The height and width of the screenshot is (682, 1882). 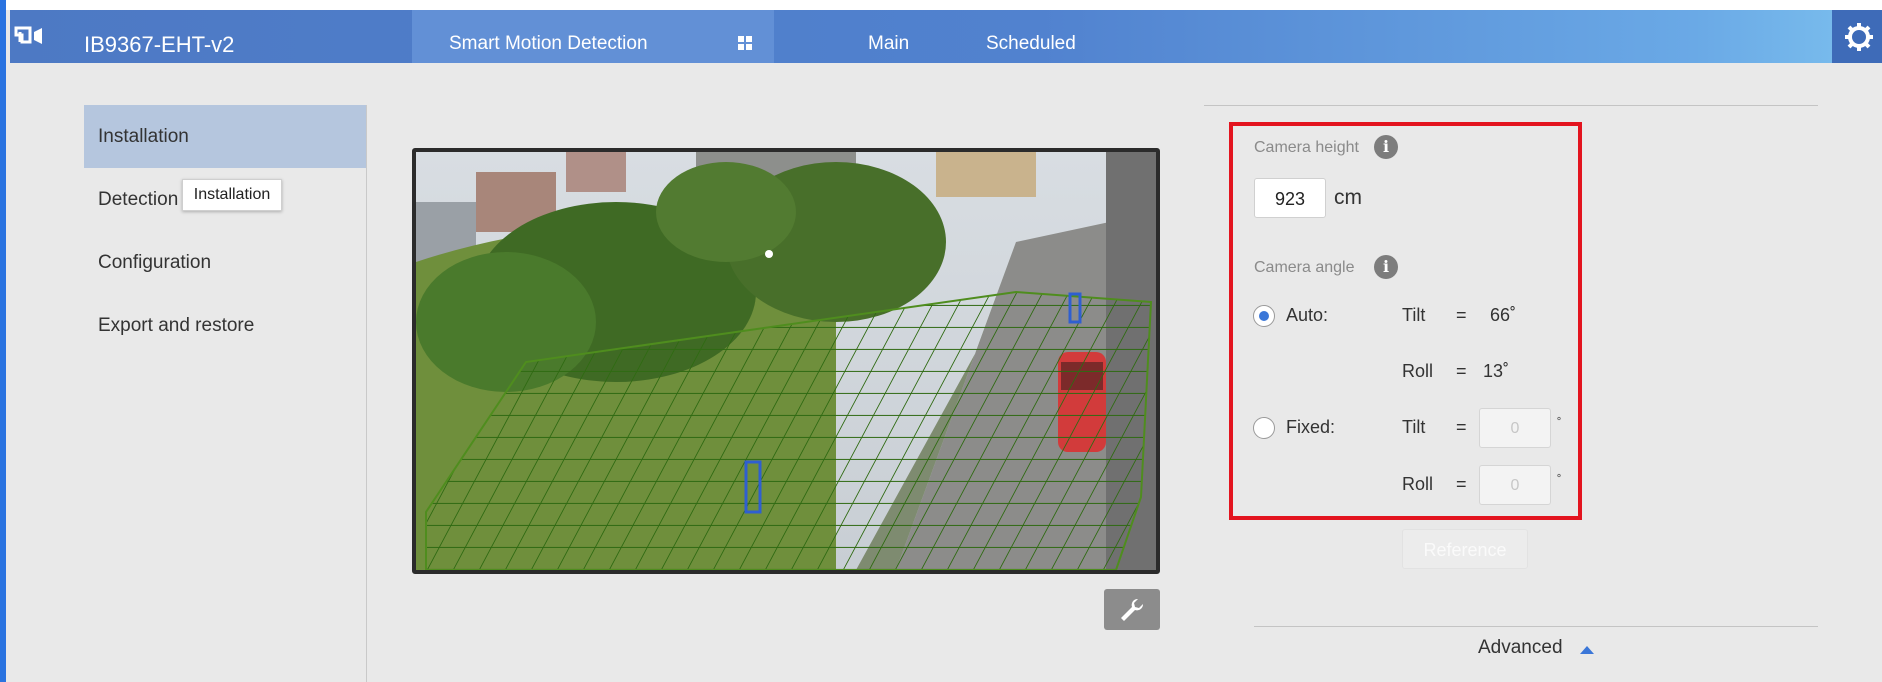 What do you see at coordinates (1386, 147) in the screenshot?
I see `camera-height-info-icon: i` at bounding box center [1386, 147].